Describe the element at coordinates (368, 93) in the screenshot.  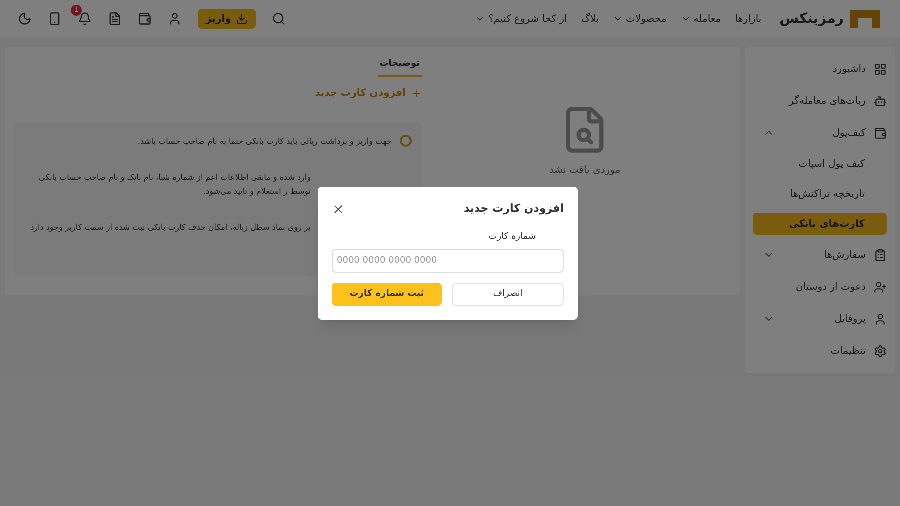
I see `add-card-link: افزودن کارت جدید` at that location.